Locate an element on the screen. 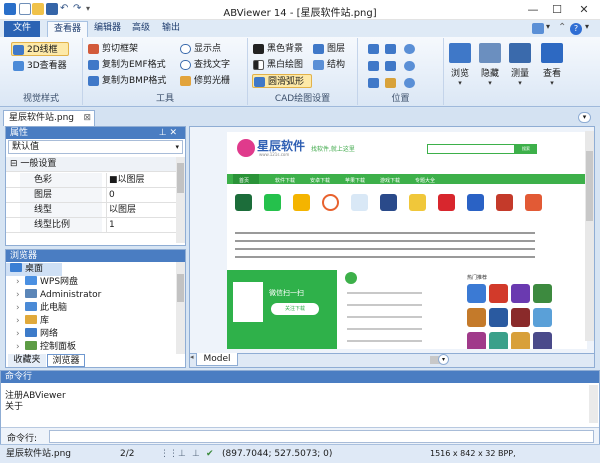 This screenshot has height=463, width=600. style-icon is located at coordinates (538, 28).